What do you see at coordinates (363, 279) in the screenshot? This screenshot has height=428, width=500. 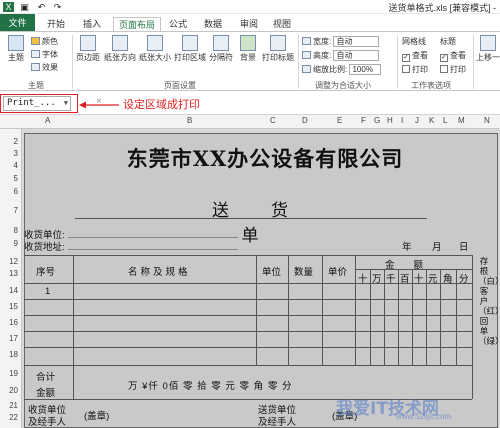 I see `digit-ten: 十` at bounding box center [363, 279].